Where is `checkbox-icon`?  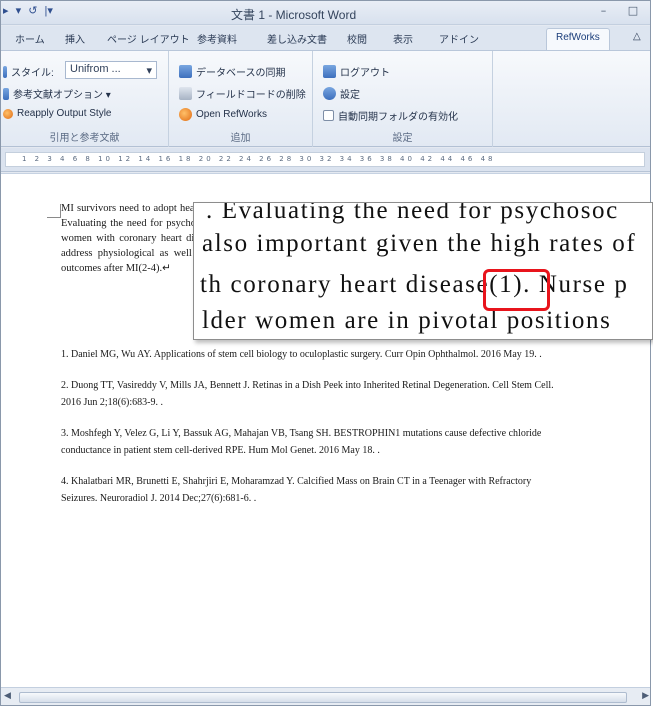 checkbox-icon is located at coordinates (328, 115).